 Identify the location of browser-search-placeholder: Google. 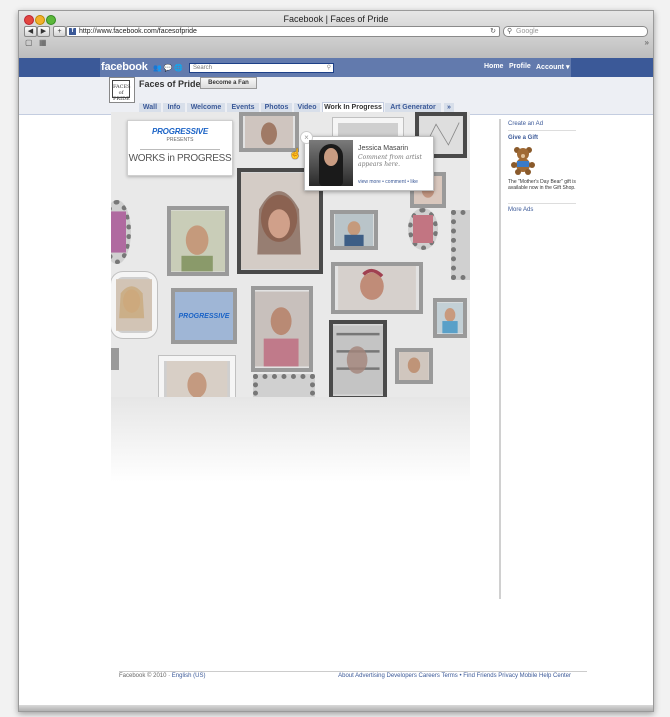
(527, 31).